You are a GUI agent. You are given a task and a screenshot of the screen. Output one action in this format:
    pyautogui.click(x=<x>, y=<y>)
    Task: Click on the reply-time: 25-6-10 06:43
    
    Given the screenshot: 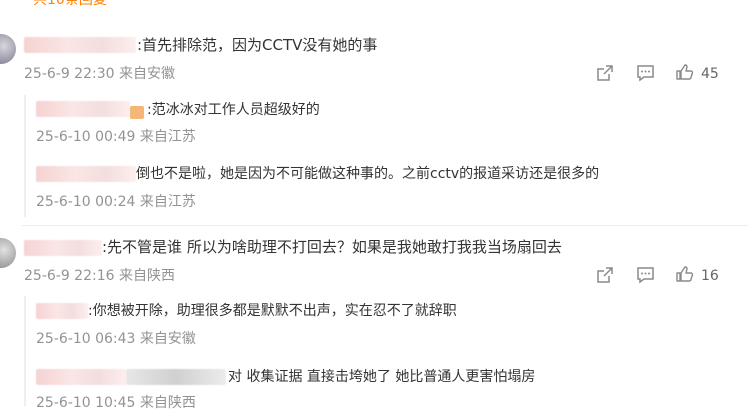 What is the action you would take?
    pyautogui.click(x=86, y=339)
    